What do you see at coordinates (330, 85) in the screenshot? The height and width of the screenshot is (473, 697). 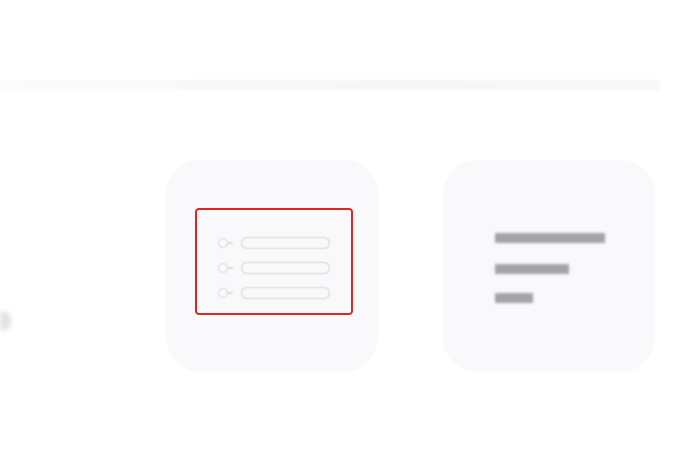 I see `section-divider` at bounding box center [330, 85].